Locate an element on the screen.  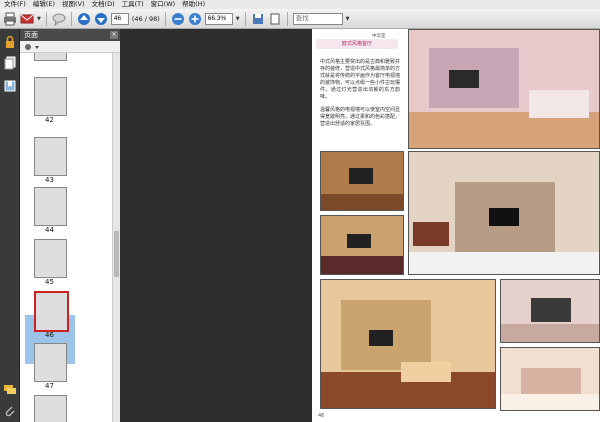
menu-window: 窗口(W) is located at coordinates (163, 4).